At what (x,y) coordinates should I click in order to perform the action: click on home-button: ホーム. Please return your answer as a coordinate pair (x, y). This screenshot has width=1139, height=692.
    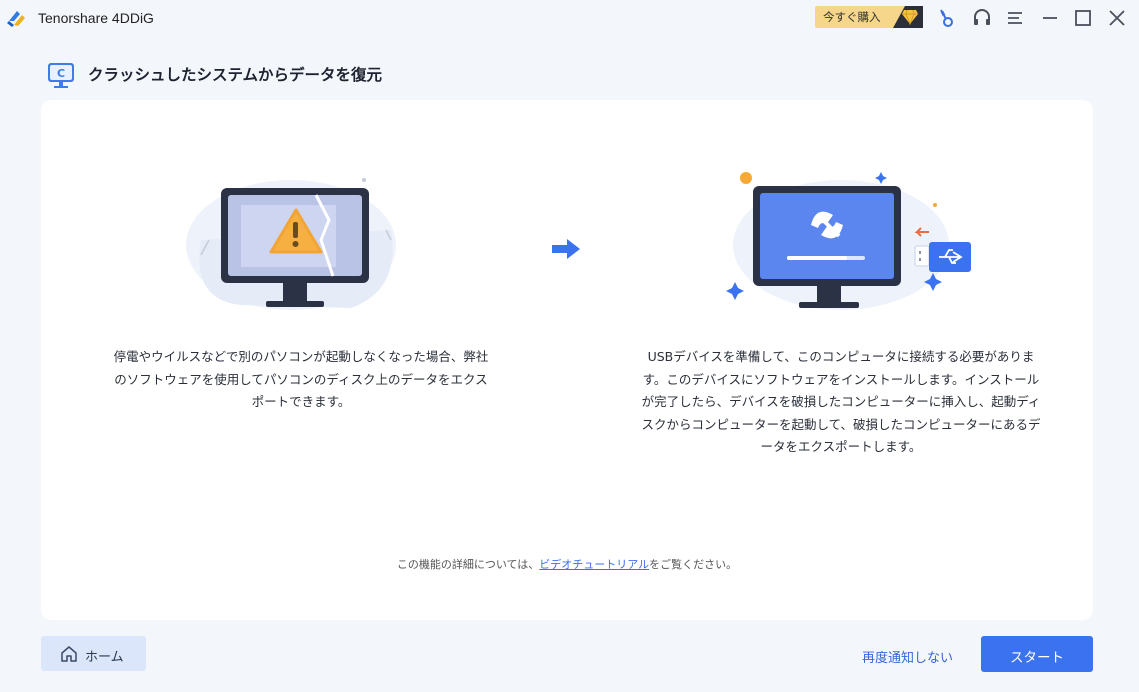
    Looking at the image, I should click on (93, 653).